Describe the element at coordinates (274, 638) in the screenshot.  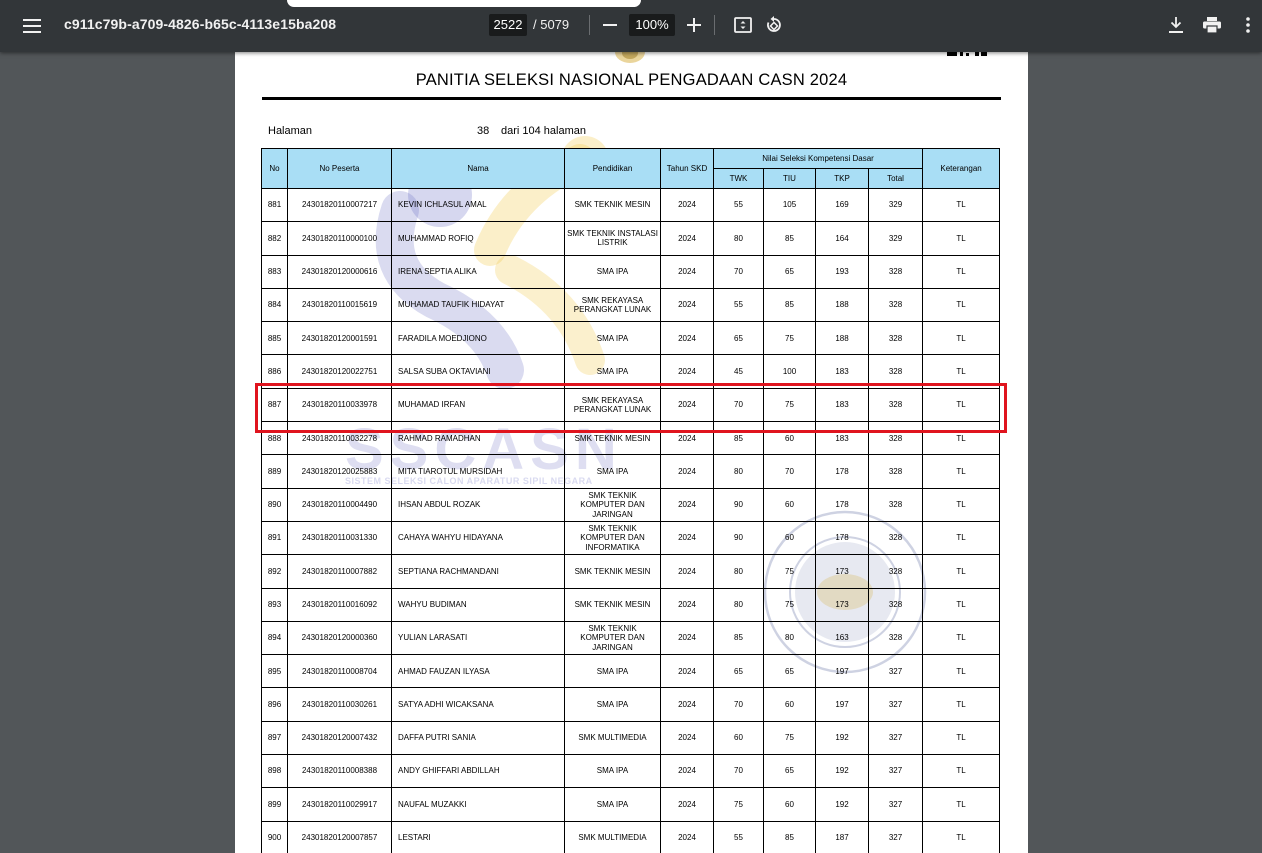
I see `cell-no: 894` at that location.